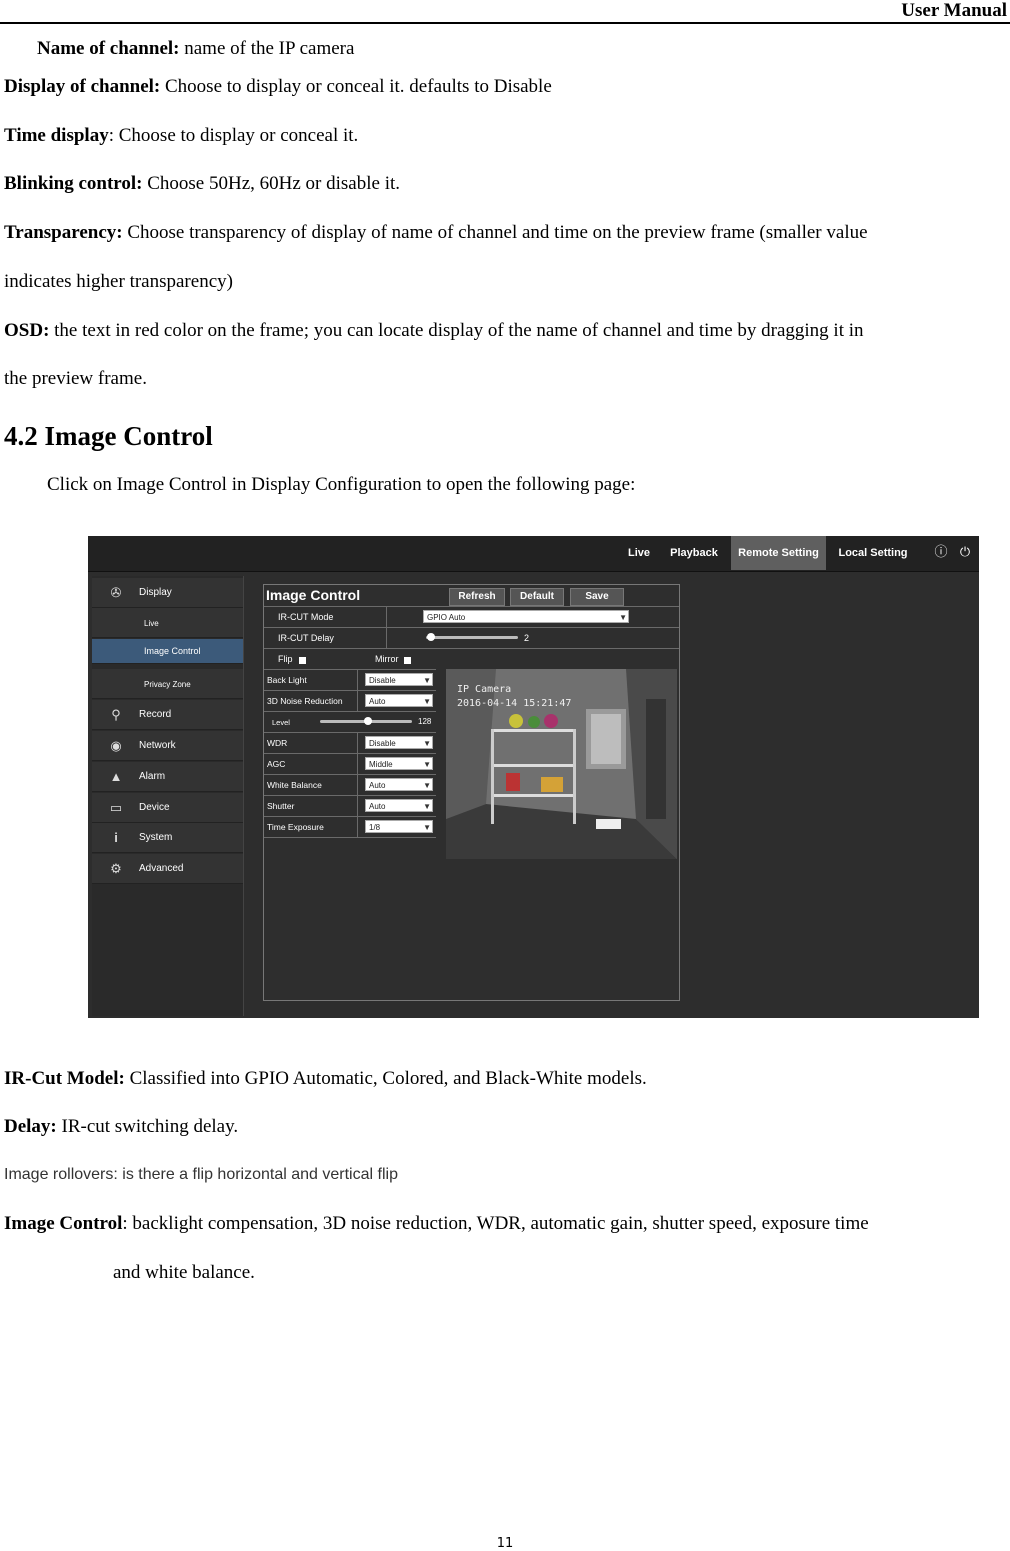  What do you see at coordinates (108, 48) in the screenshot?
I see `term: Name of channel:` at bounding box center [108, 48].